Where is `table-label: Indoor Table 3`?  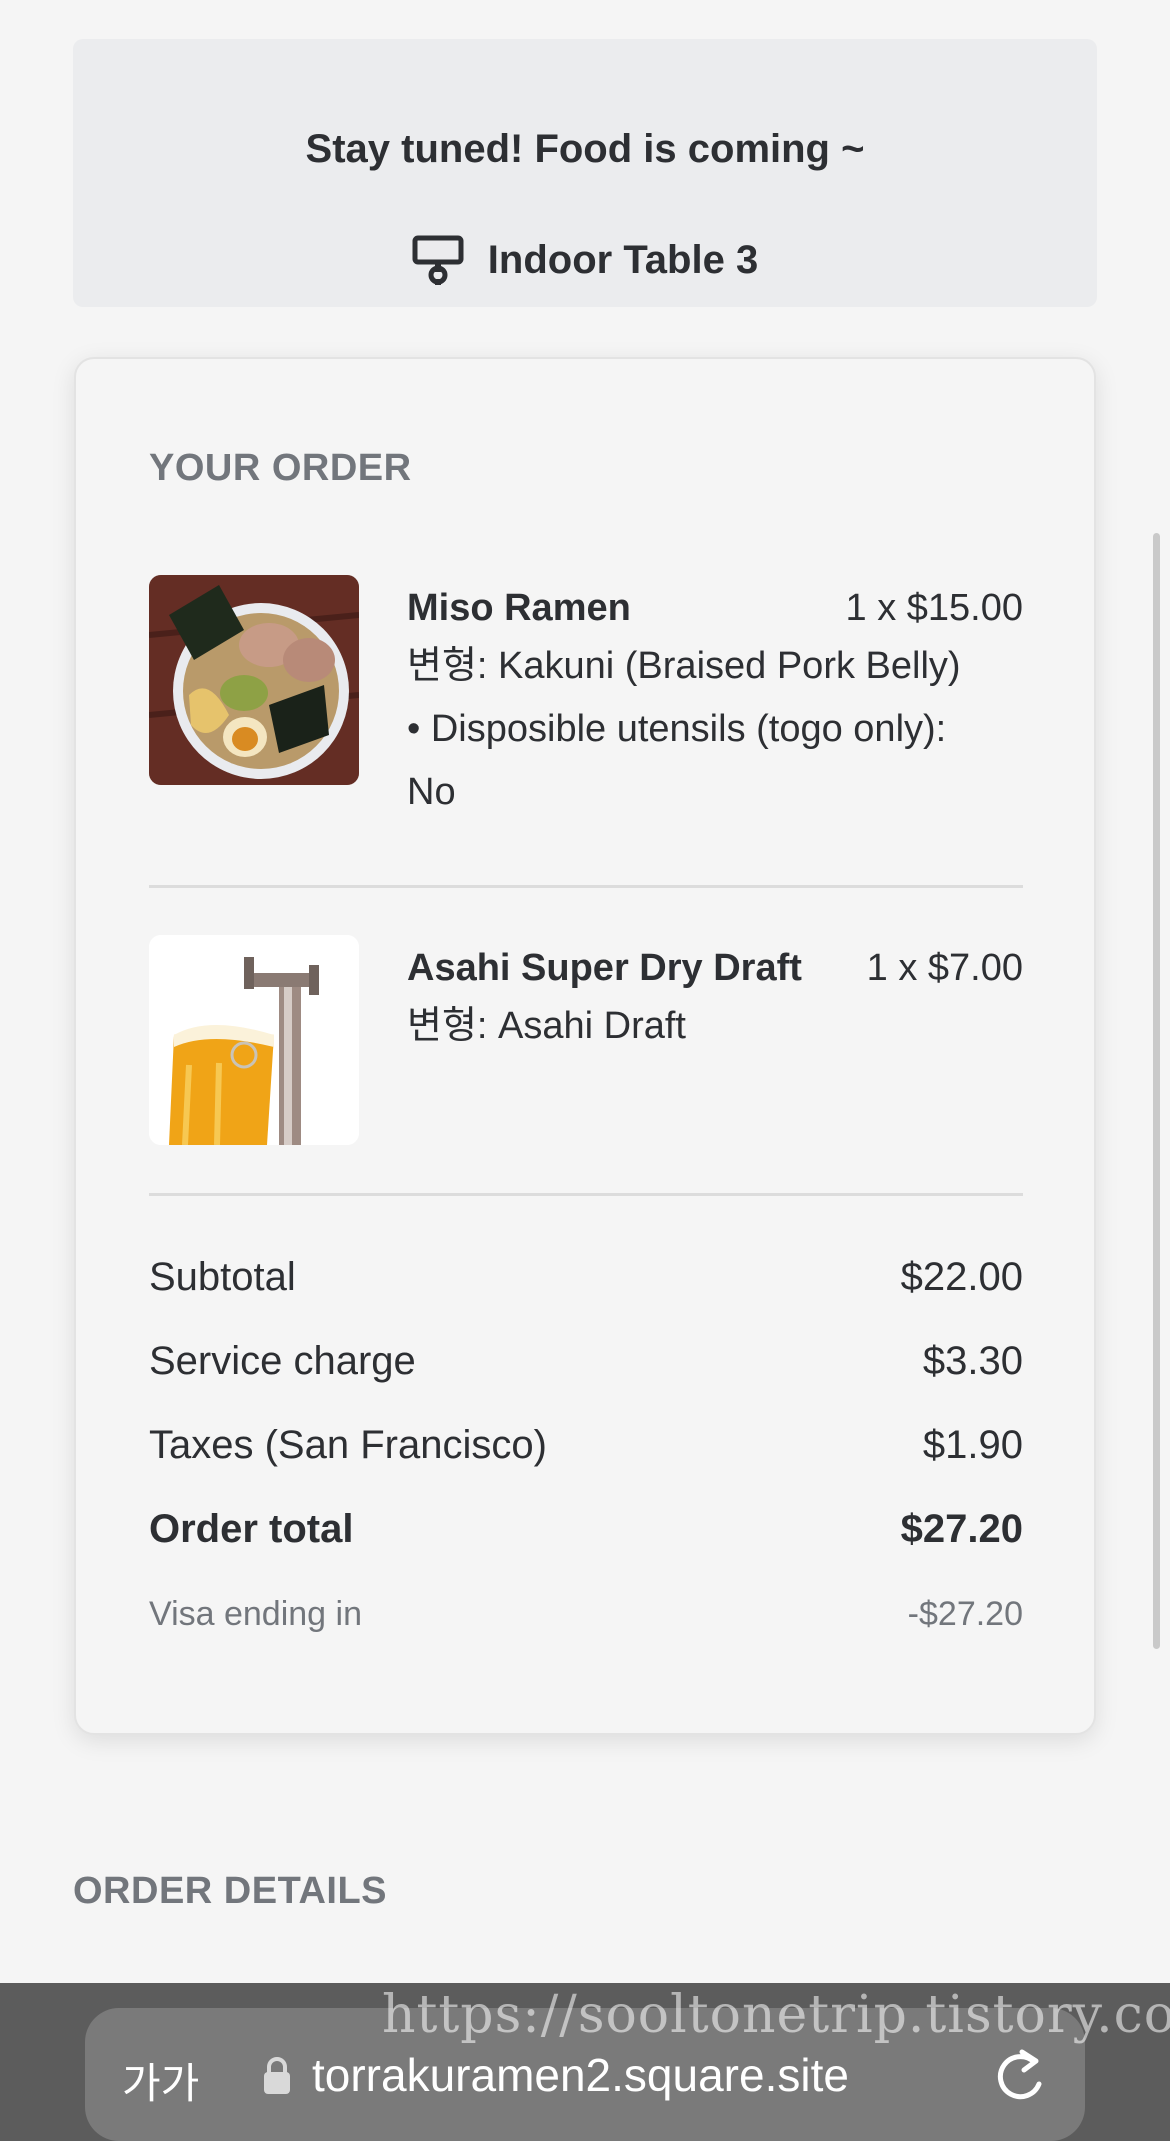
table-label: Indoor Table 3 is located at coordinates (623, 259).